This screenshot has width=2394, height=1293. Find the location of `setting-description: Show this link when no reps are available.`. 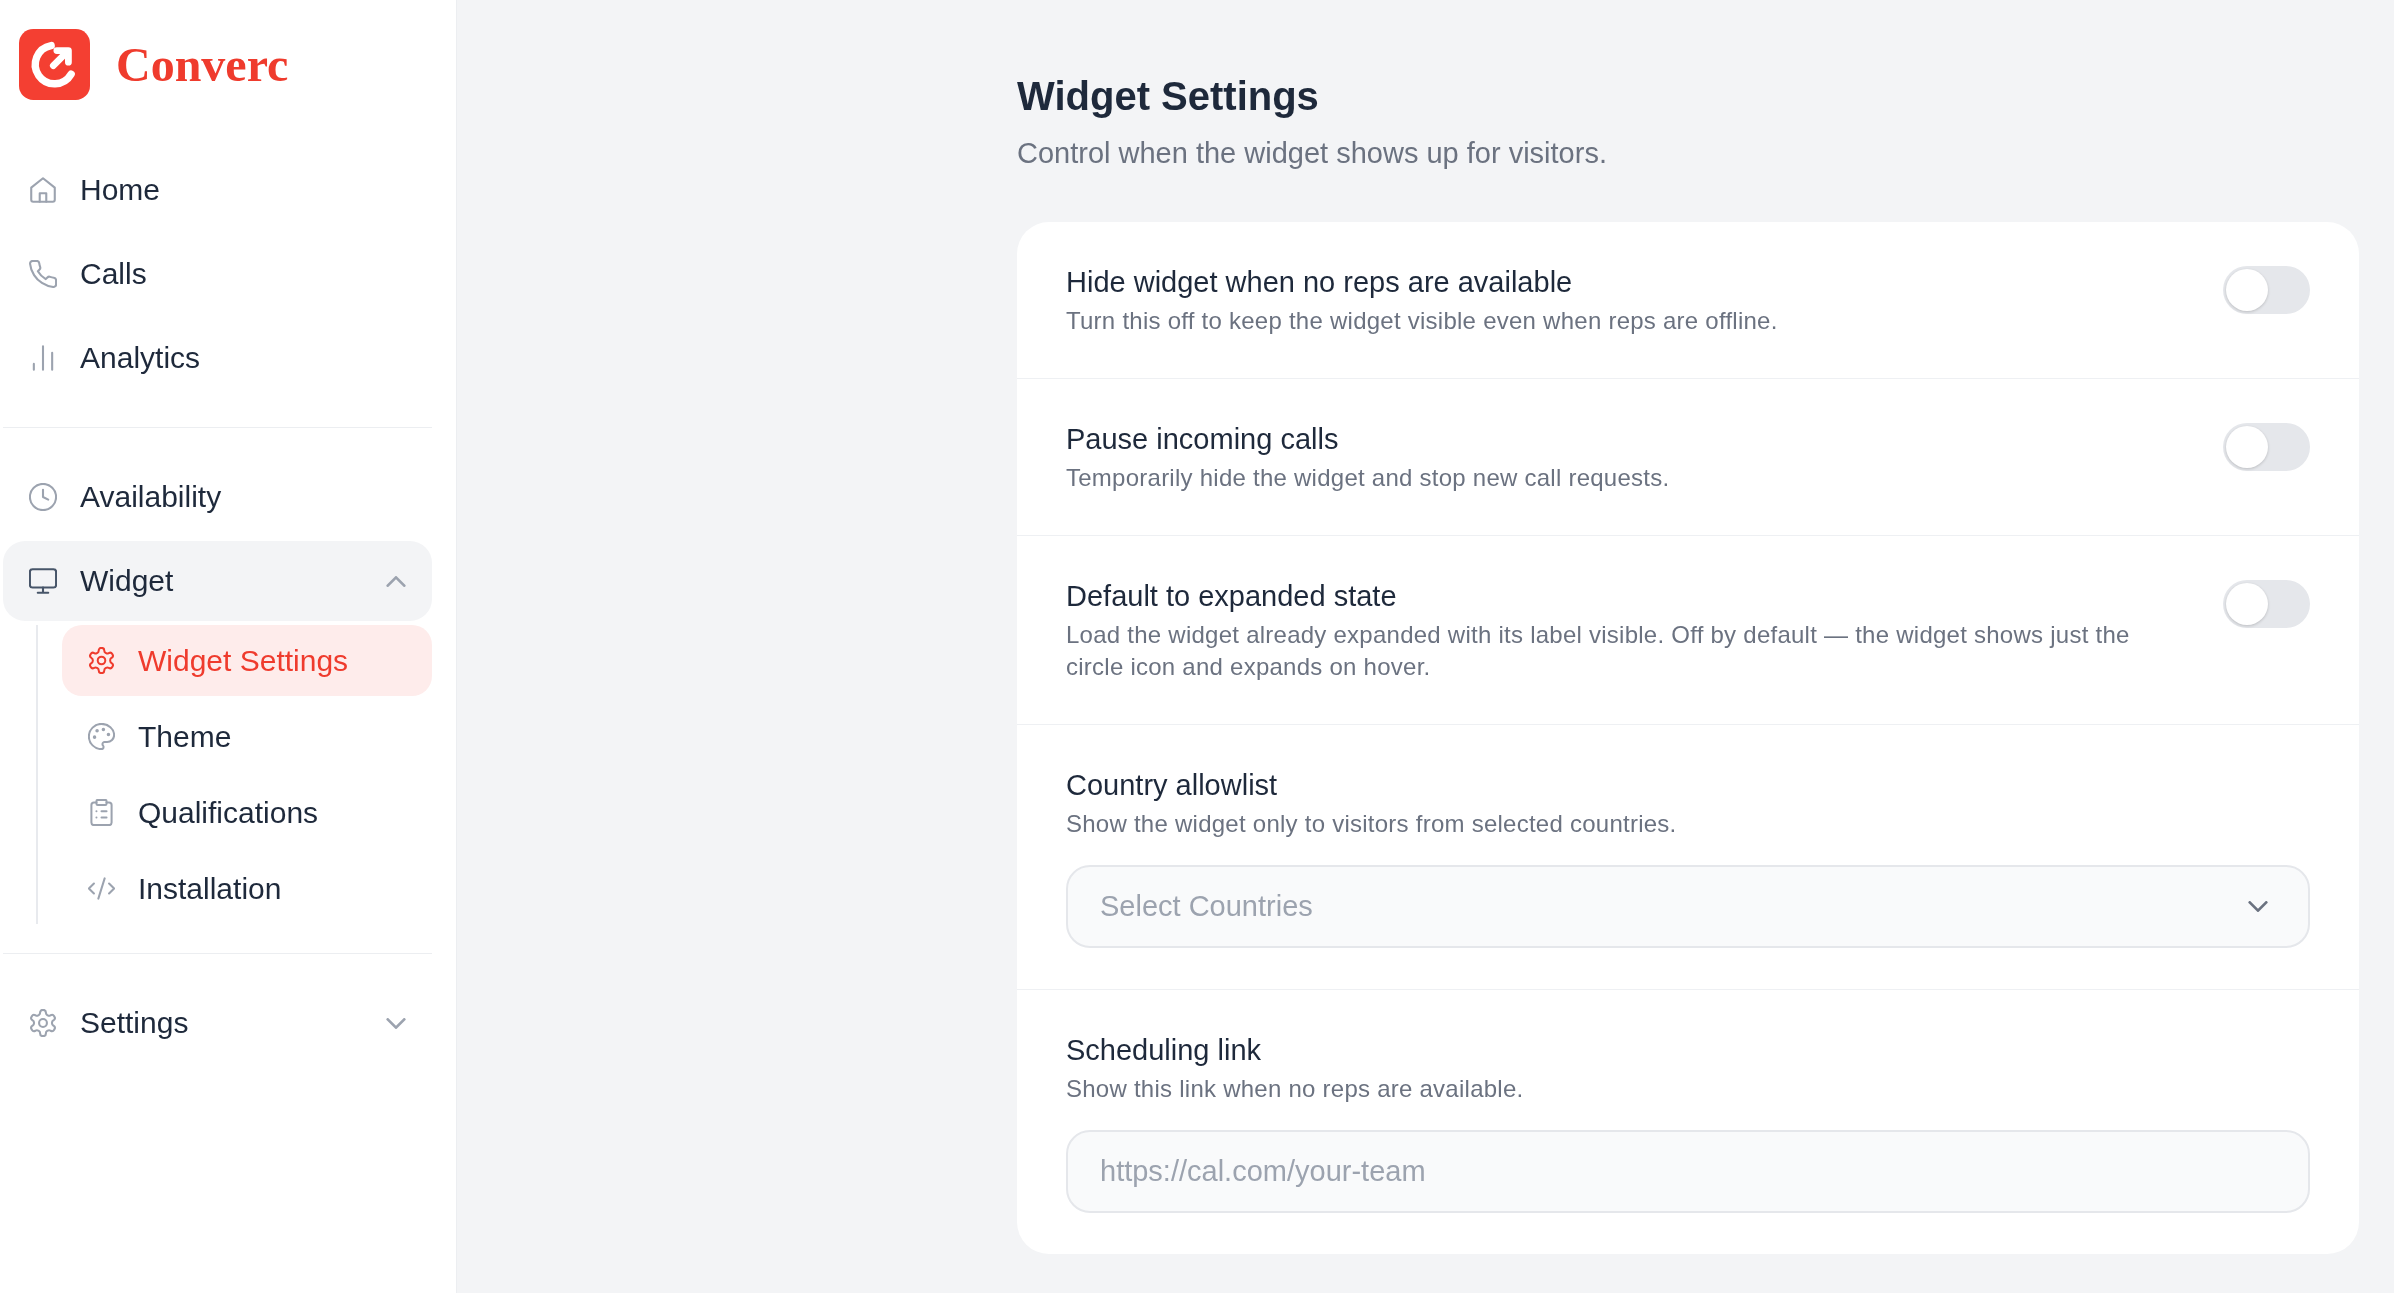

setting-description: Show this link when no reps are available. is located at coordinates (1295, 1089).